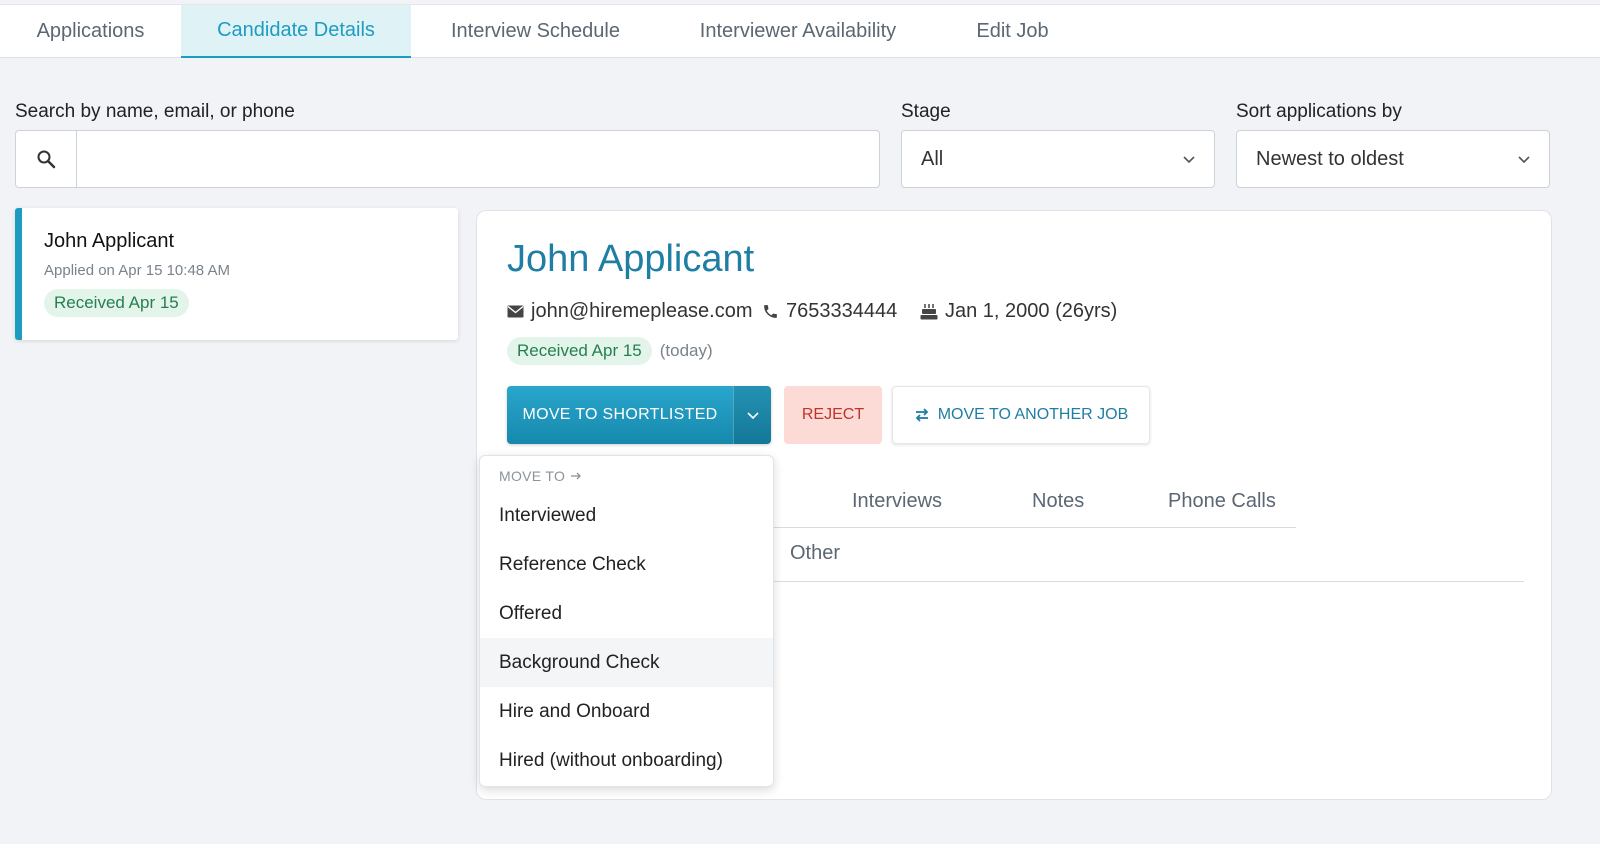 This screenshot has height=844, width=1600. I want to click on move-to-another-job-button: MOVE TO ANOTHER JOB, so click(1021, 415).